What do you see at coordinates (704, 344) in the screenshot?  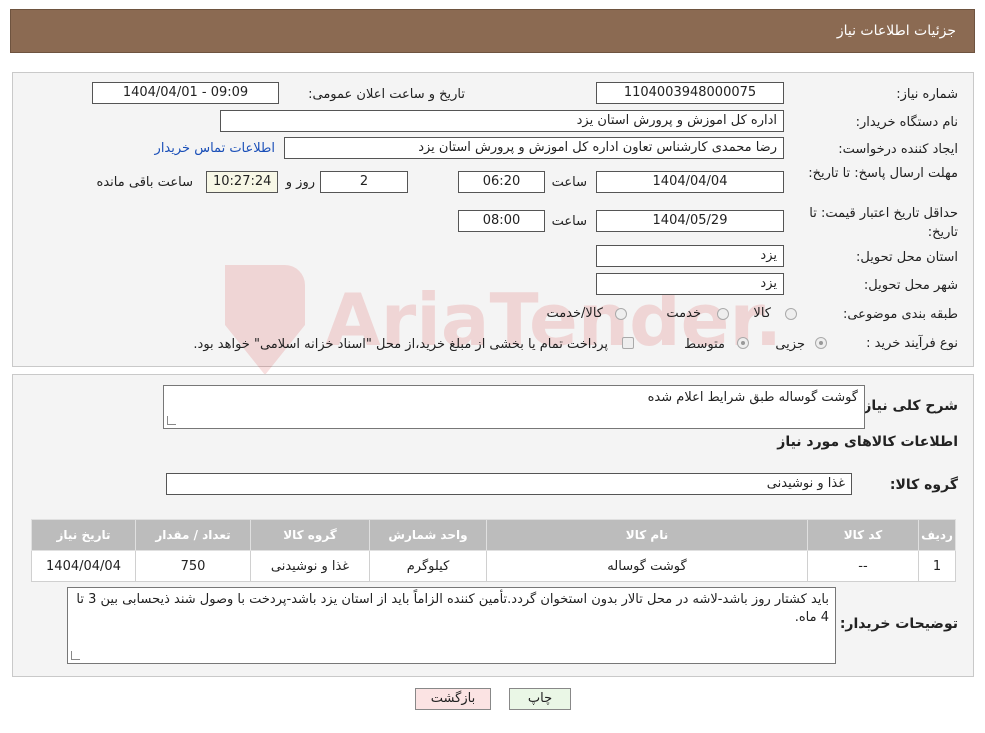 I see `purchase-medium-label: متوسط` at bounding box center [704, 344].